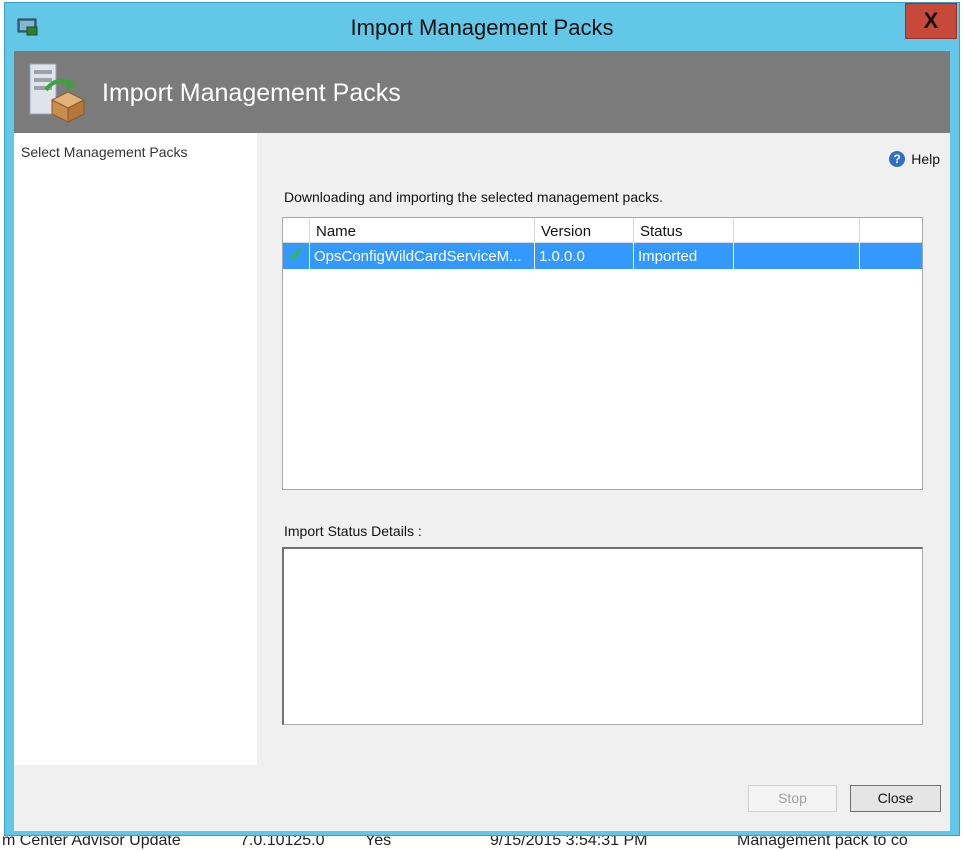 The width and height of the screenshot is (964, 851). What do you see at coordinates (897, 159) in the screenshot?
I see `help-icon: ?` at bounding box center [897, 159].